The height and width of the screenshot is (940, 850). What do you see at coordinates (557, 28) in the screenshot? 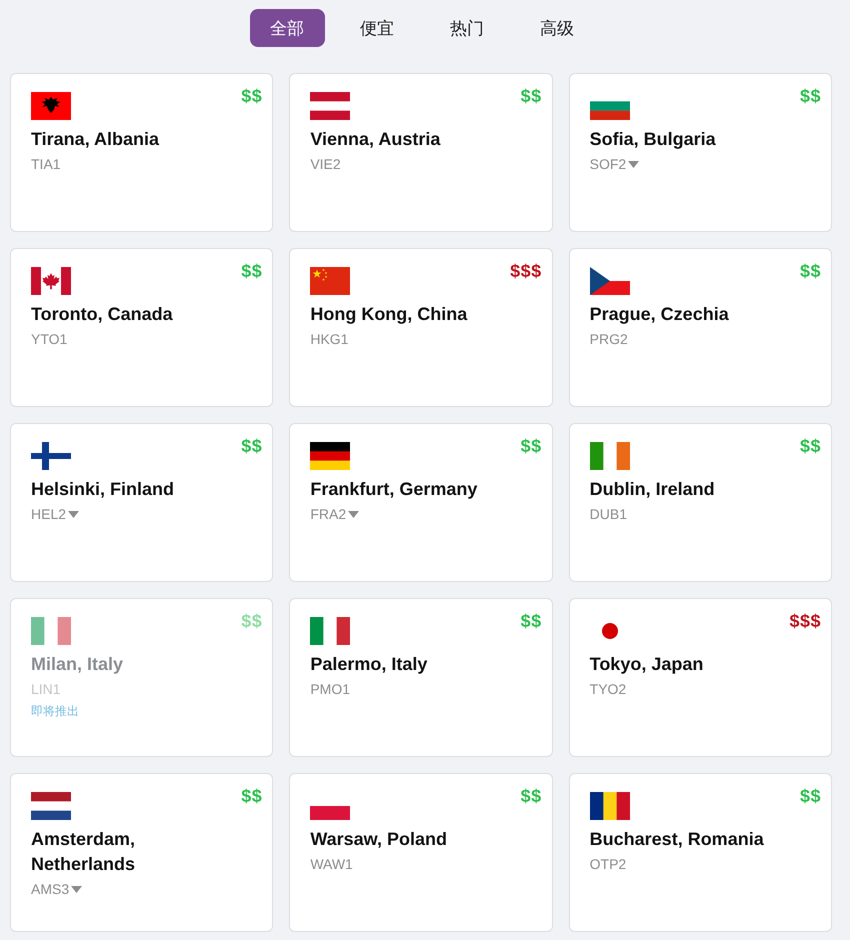
I see `filter-tab: 高级` at bounding box center [557, 28].